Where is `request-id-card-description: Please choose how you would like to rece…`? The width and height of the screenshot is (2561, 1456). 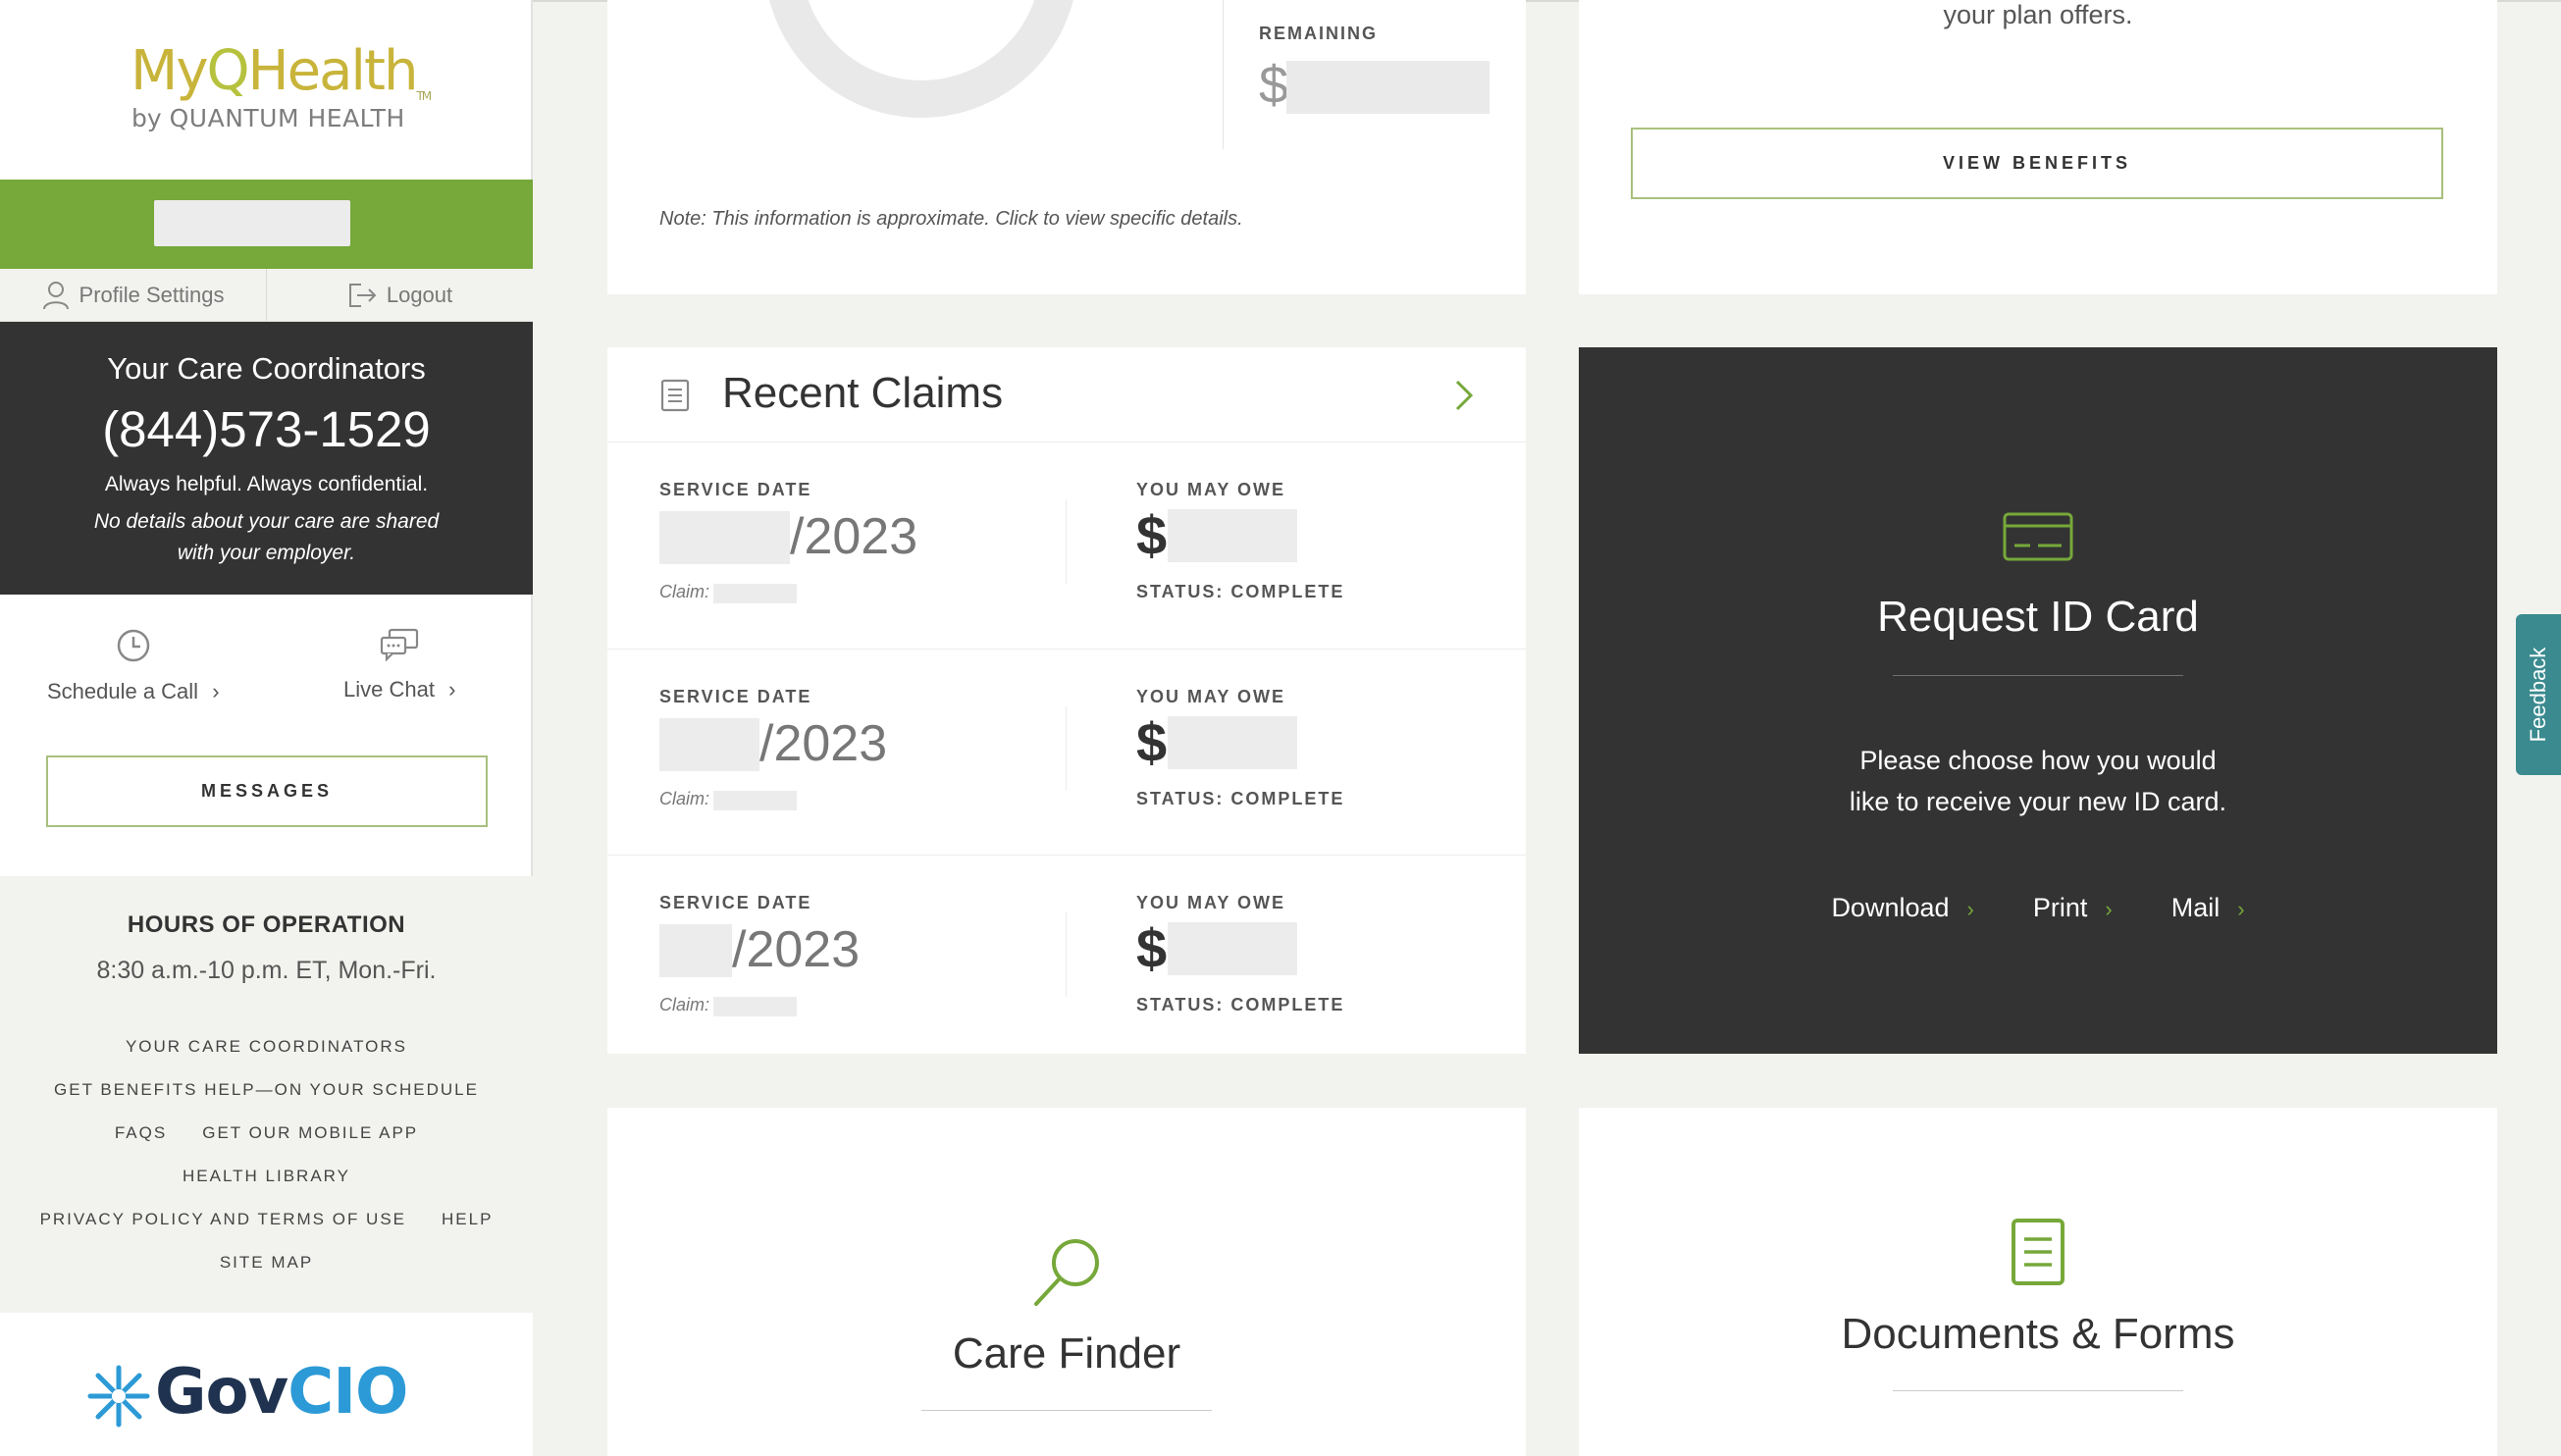
request-id-card-description: Please choose how you would like to rece… is located at coordinates (2038, 781).